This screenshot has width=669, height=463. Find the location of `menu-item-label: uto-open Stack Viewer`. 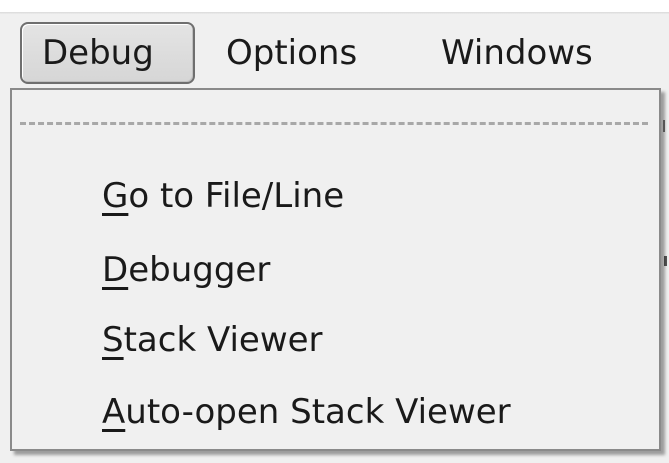

menu-item-label: uto-open Stack Viewer is located at coordinates (318, 412).